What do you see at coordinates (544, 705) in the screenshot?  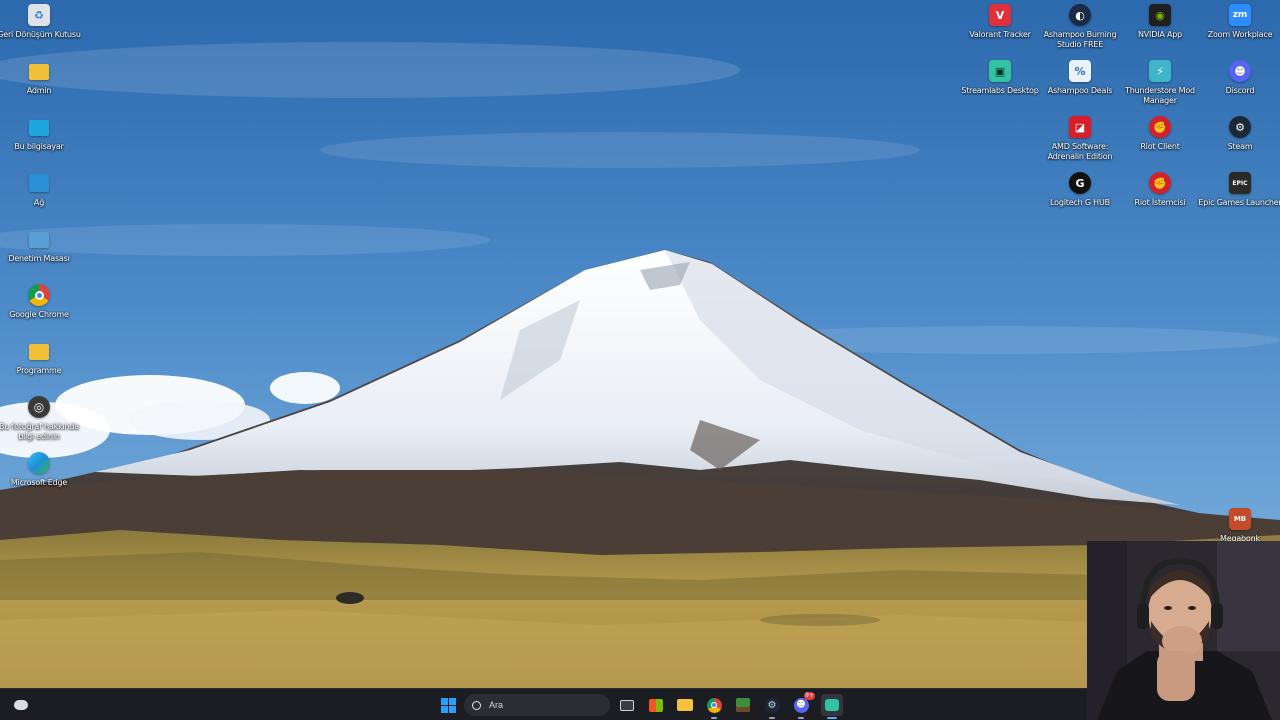 I see `search-input` at bounding box center [544, 705].